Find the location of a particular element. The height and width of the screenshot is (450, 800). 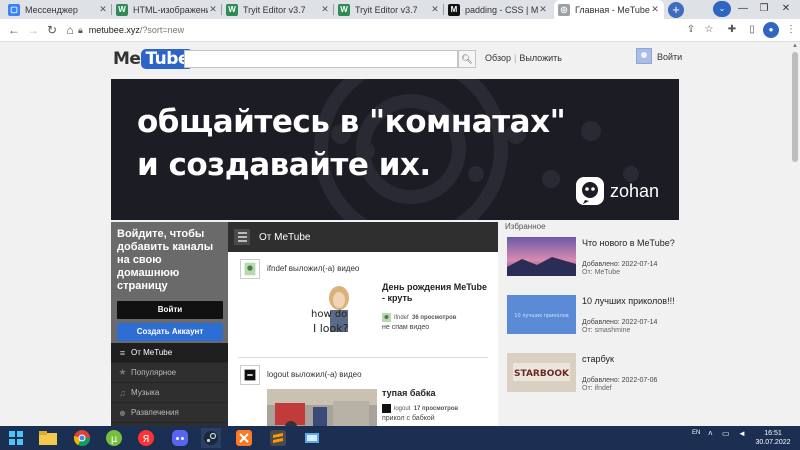

favorite-thumbnail: 10 лучших приколов is located at coordinates (541, 314).